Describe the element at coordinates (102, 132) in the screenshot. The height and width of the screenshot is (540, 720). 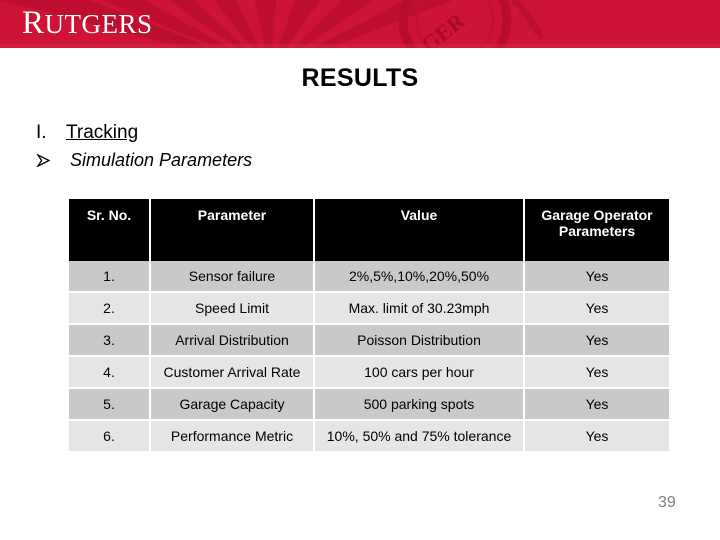
I see `outline-item-tracking-label: Tracking` at that location.